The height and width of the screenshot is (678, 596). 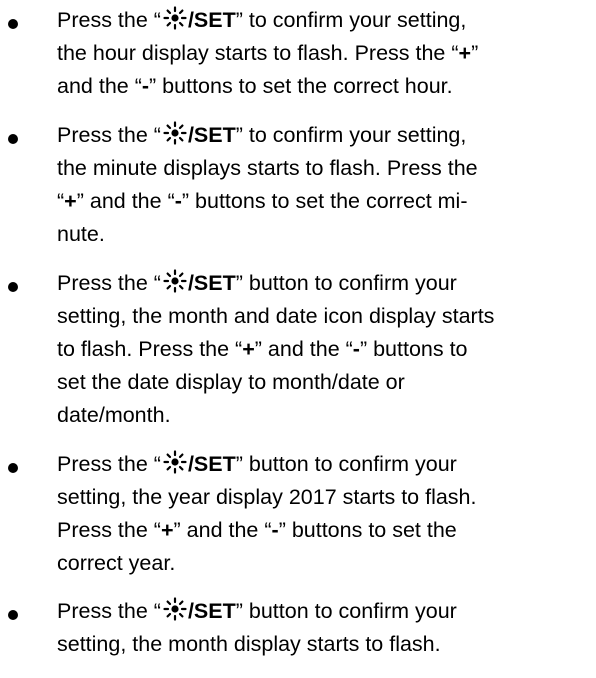 I want to click on text: ” to confirm your setting,, so click(x=351, y=20).